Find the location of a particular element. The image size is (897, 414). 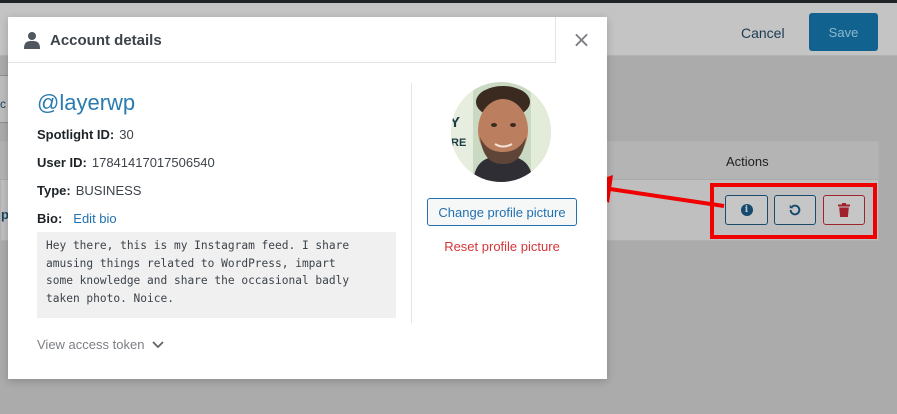

bio-label: Bio: is located at coordinates (50, 218).